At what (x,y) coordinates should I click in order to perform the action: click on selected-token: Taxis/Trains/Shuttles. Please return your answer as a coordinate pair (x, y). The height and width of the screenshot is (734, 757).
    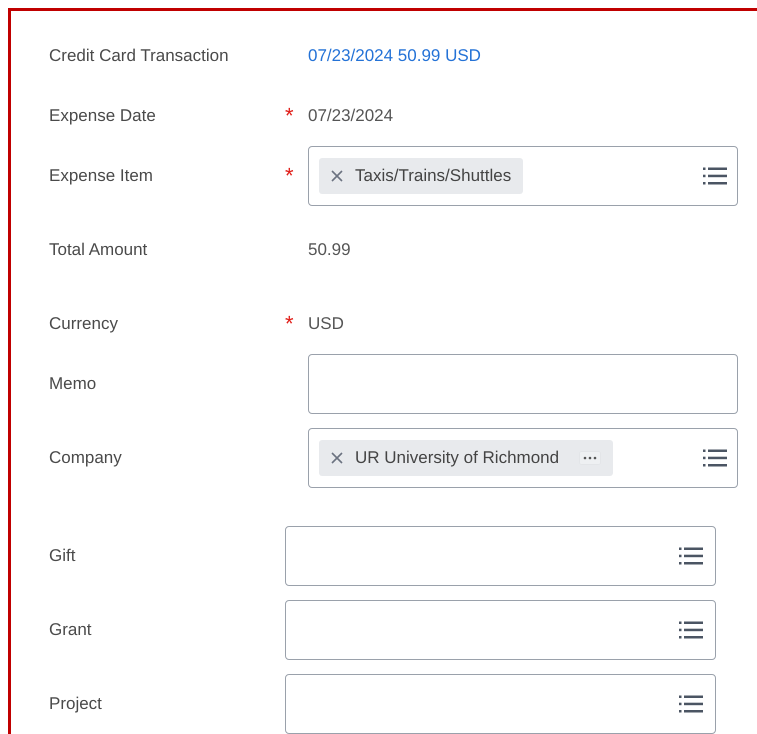
    Looking at the image, I should click on (421, 176).